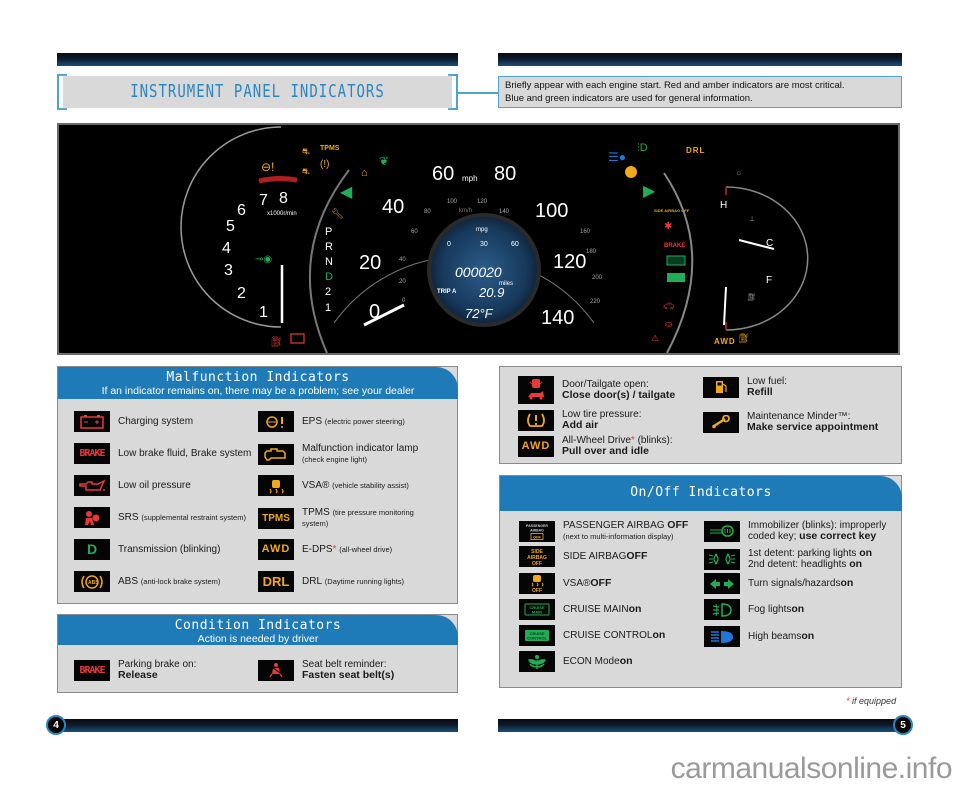 Image resolution: width=960 pixels, height=787 pixels. I want to click on wrench-icon: 🔧︎, so click(337, 214).